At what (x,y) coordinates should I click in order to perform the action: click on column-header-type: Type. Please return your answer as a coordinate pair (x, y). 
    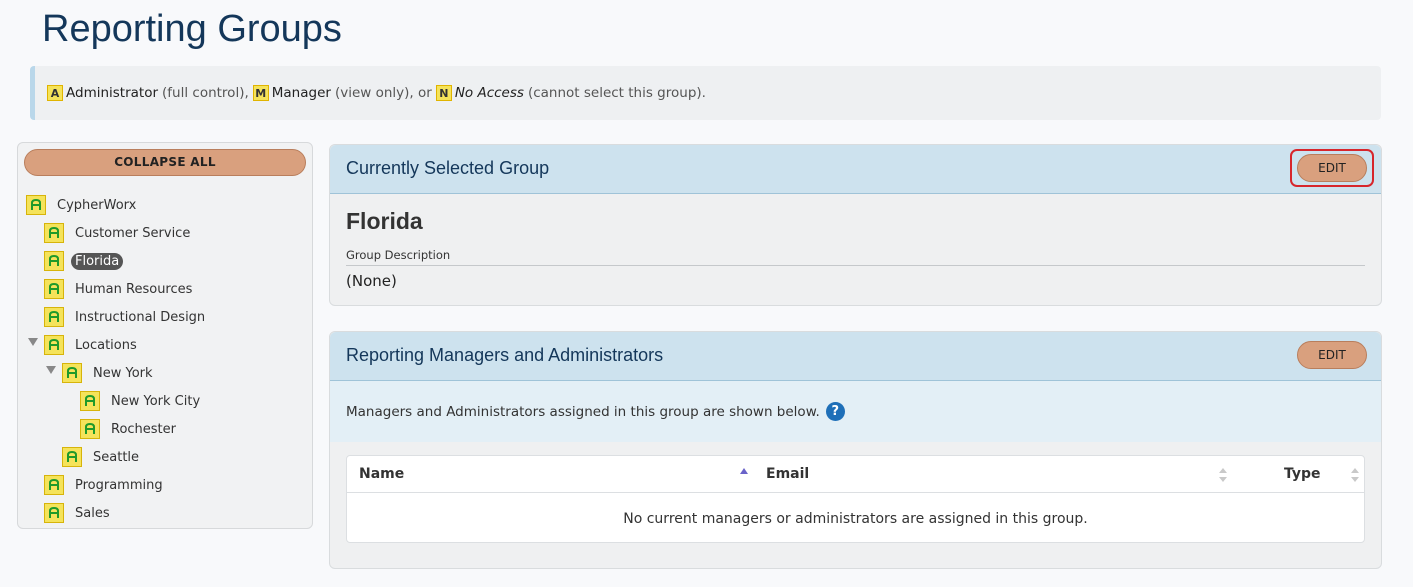
    Looking at the image, I should click on (1302, 474).